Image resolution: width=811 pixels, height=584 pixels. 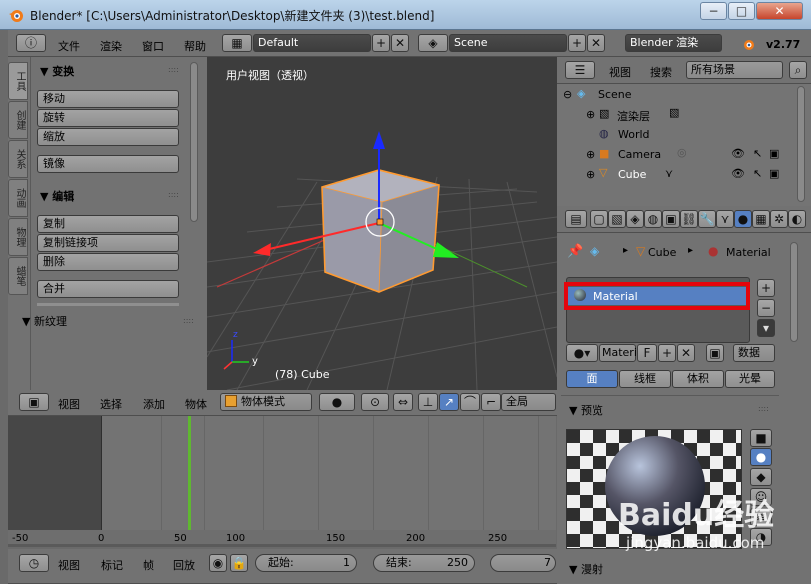 I want to click on tab-create: 创建, so click(x=18, y=120).